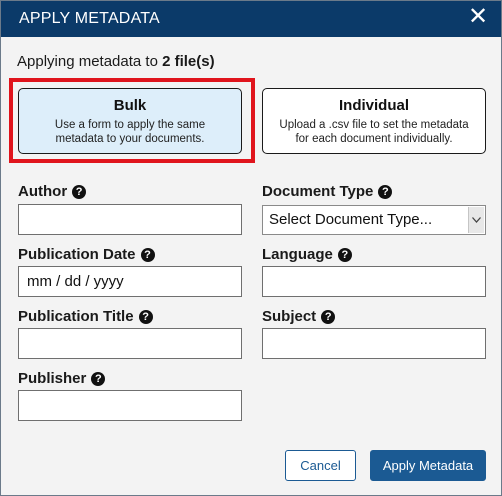 This screenshot has width=502, height=496. I want to click on publication-date-label: Publication Date?, so click(86, 254).